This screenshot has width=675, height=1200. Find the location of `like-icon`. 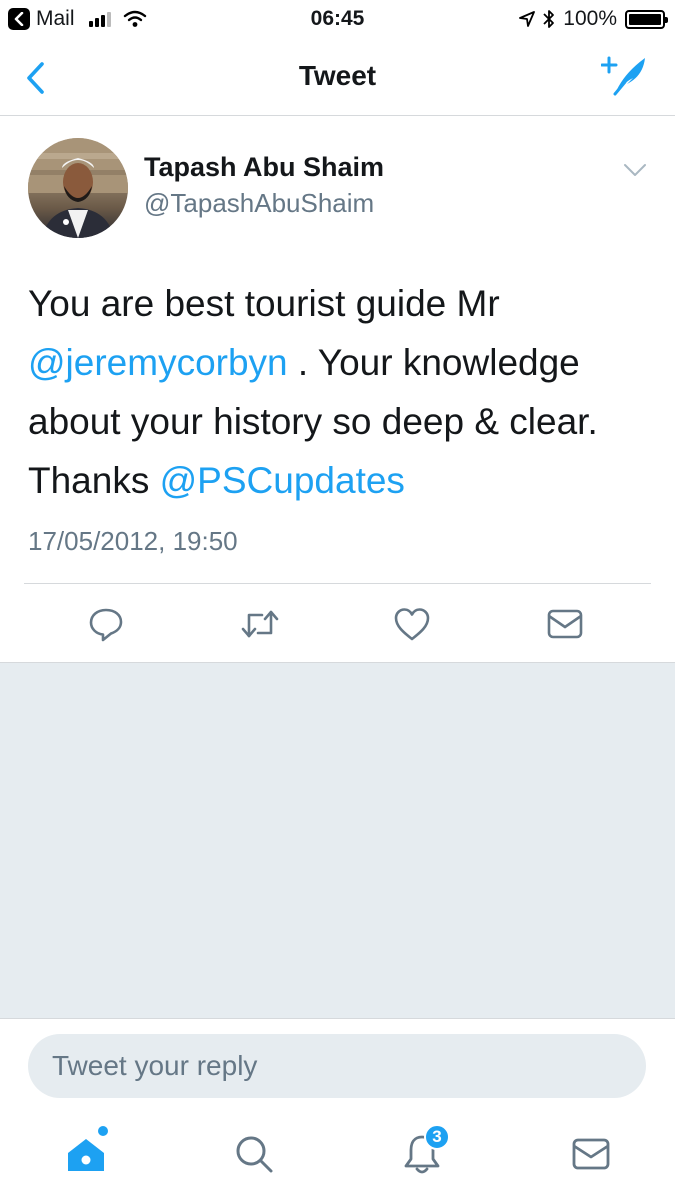

like-icon is located at coordinates (412, 624).